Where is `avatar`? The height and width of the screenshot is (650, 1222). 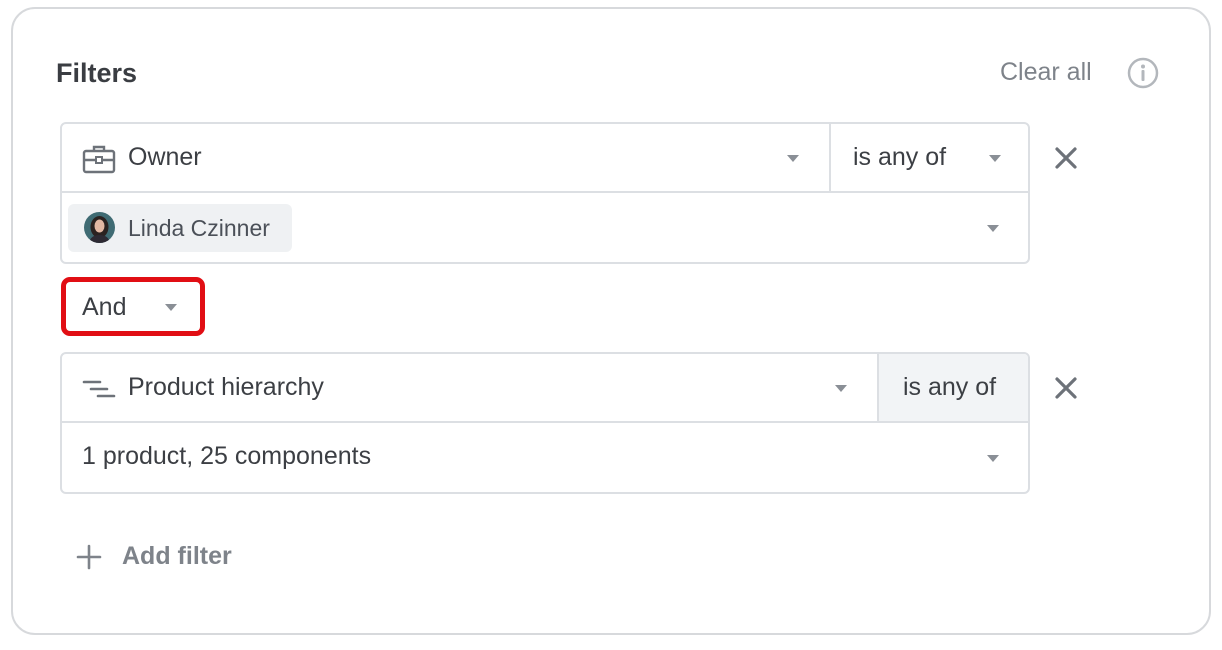 avatar is located at coordinates (99, 227).